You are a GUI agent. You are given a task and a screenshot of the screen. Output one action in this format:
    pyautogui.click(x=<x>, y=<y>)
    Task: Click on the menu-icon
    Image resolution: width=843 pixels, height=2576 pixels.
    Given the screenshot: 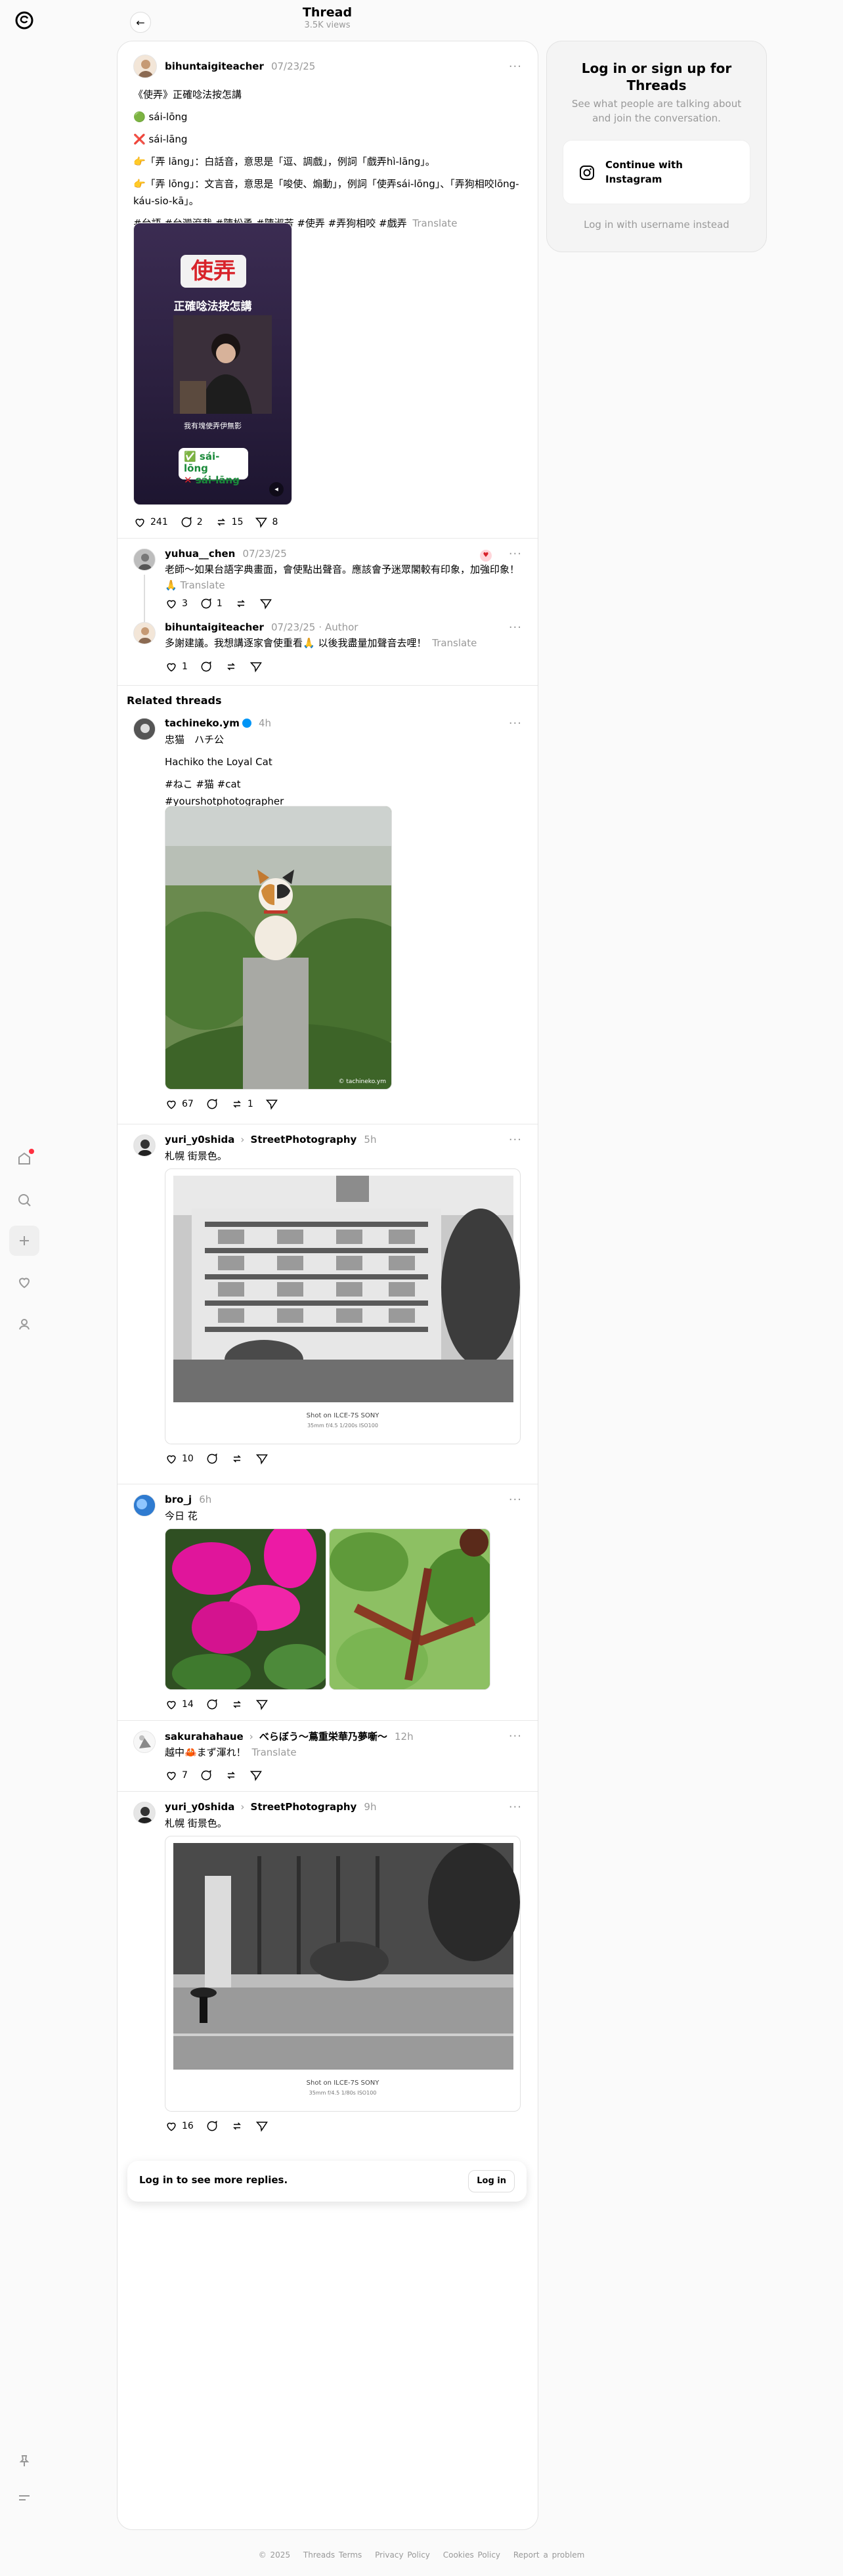 What is the action you would take?
    pyautogui.click(x=24, y=2498)
    